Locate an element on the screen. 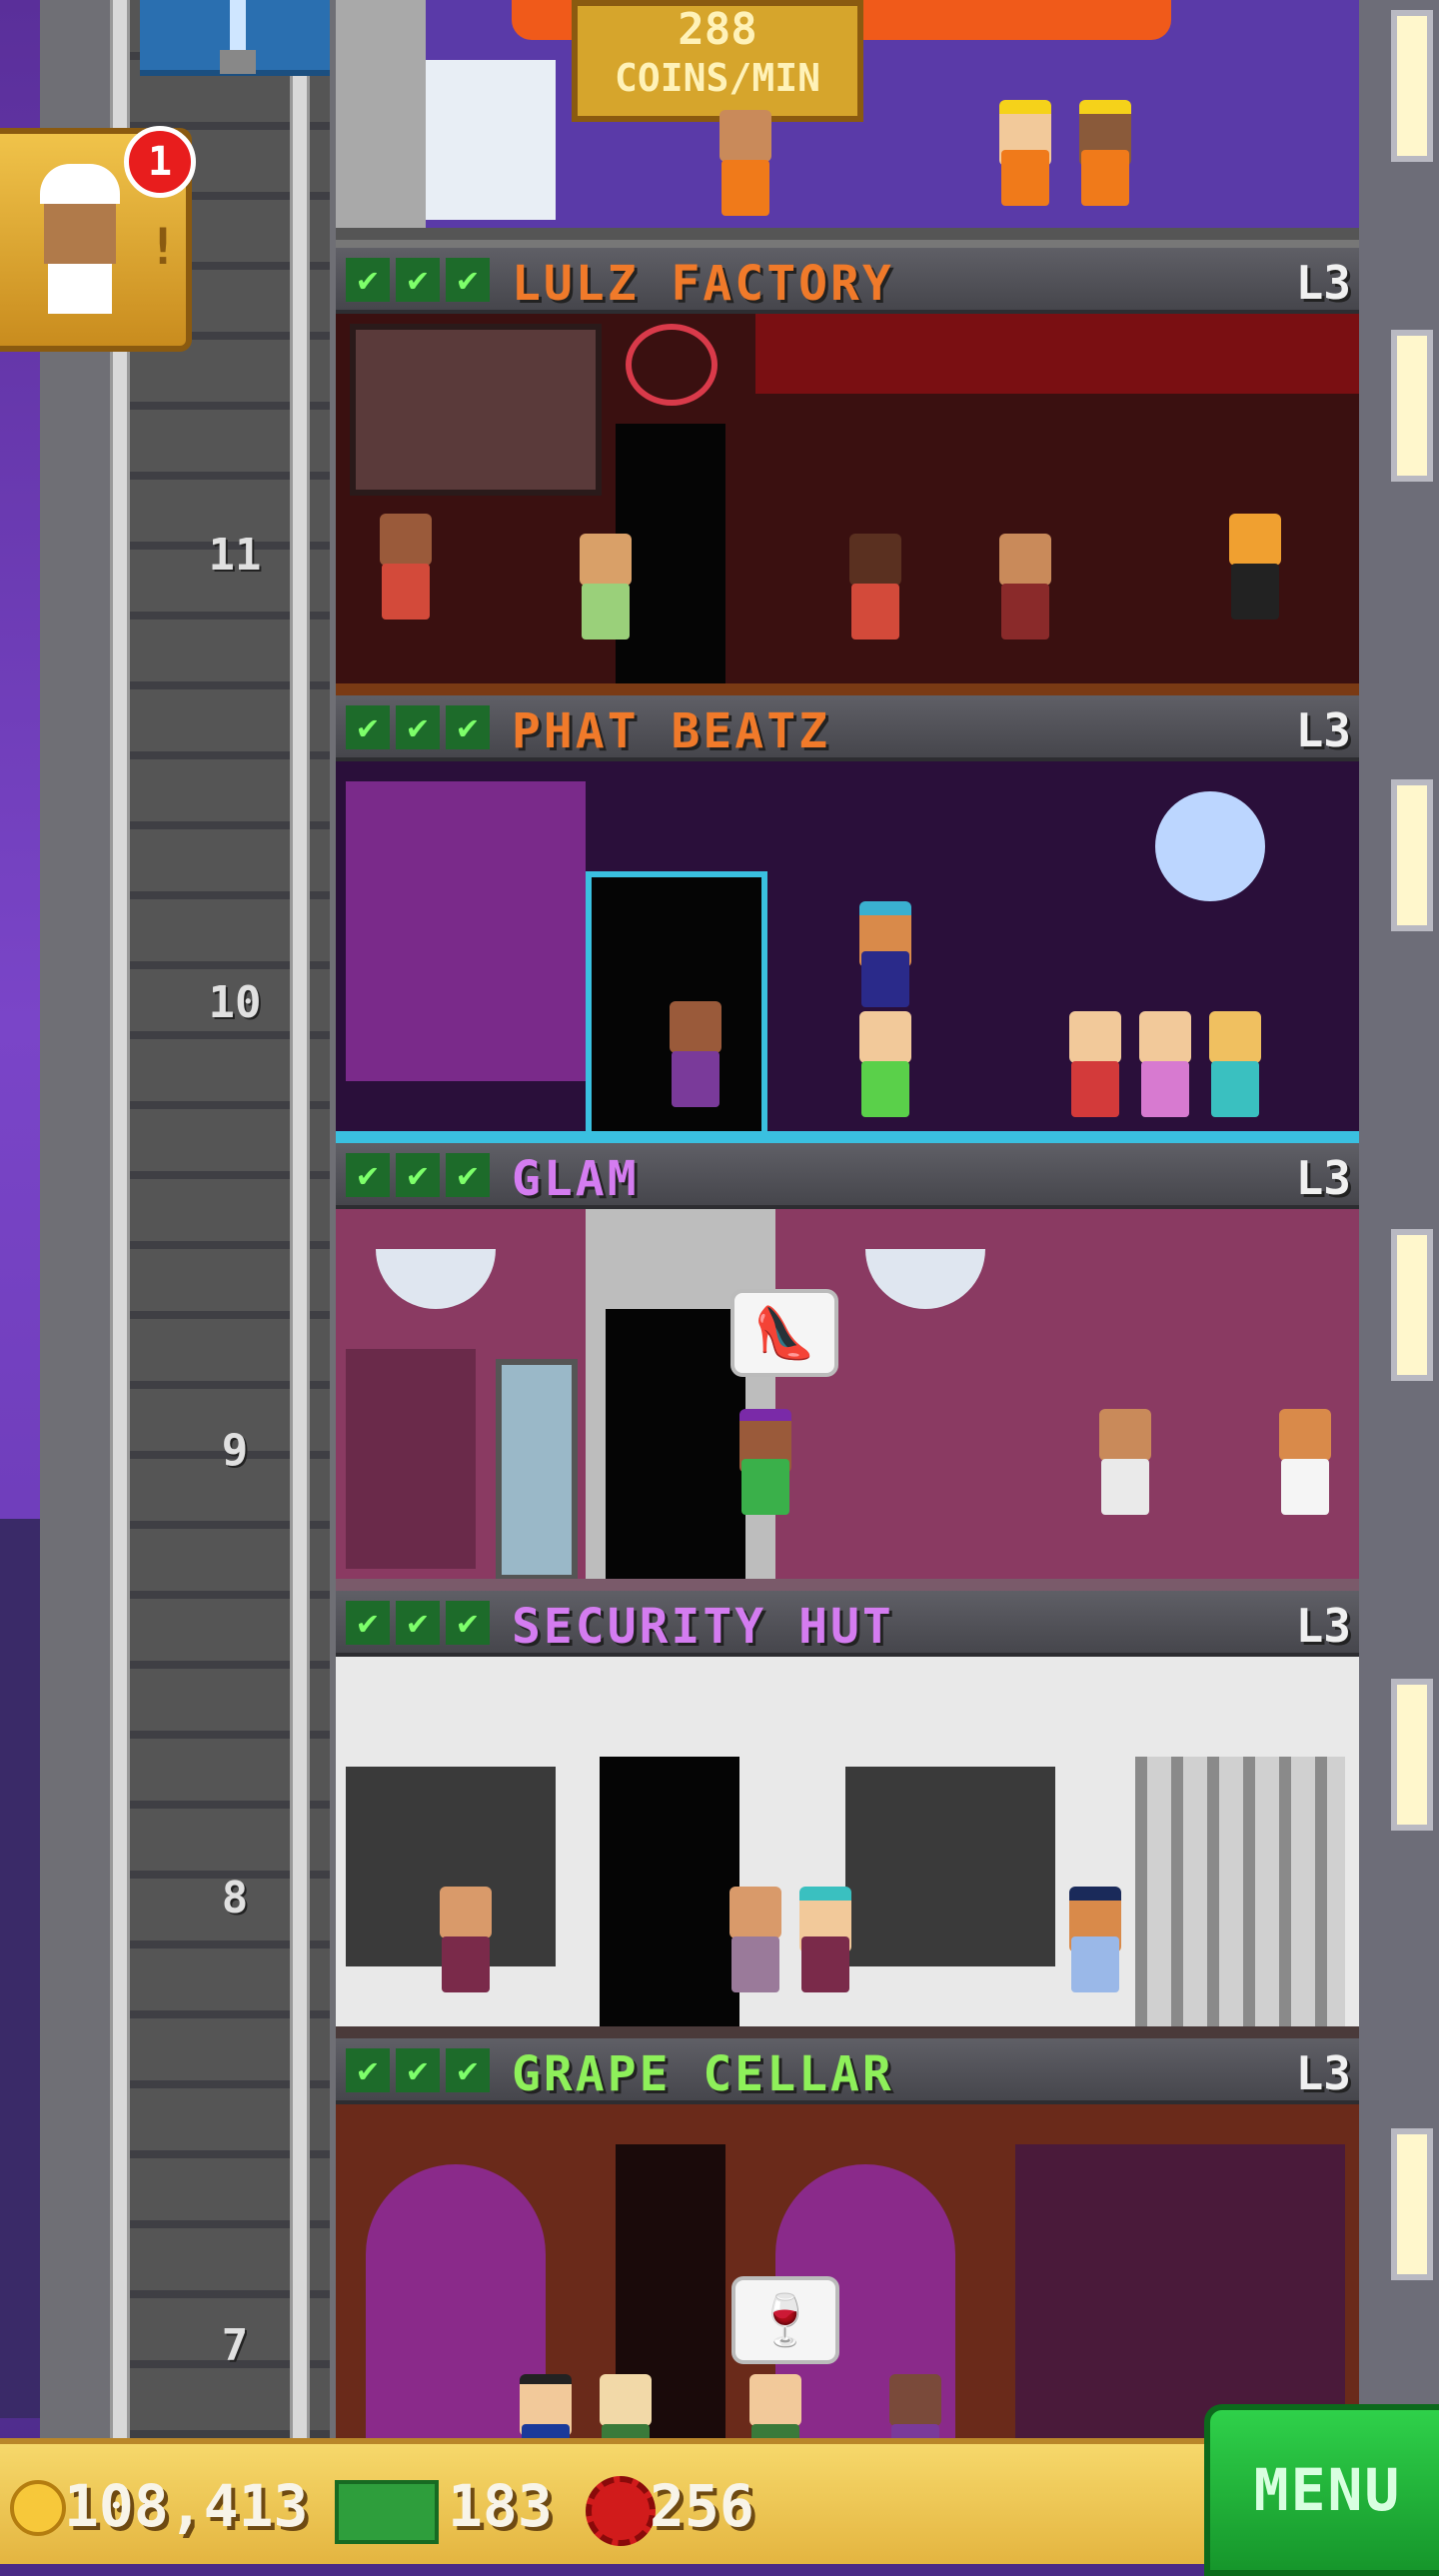 Image resolution: width=1439 pixels, height=2576 pixels. dj is located at coordinates (885, 961).